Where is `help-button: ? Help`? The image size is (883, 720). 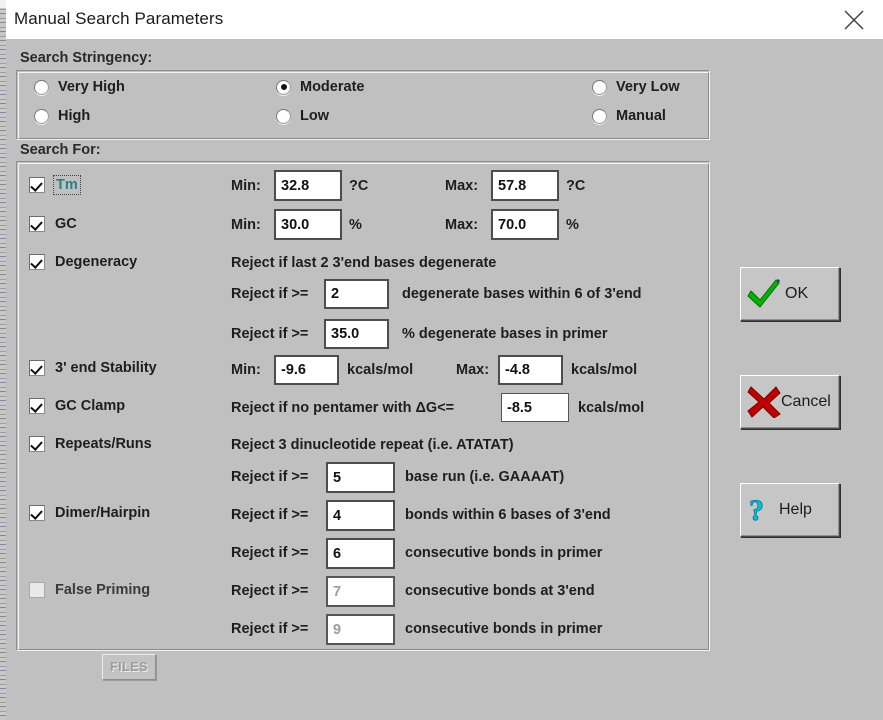
help-button: ? Help is located at coordinates (790, 510).